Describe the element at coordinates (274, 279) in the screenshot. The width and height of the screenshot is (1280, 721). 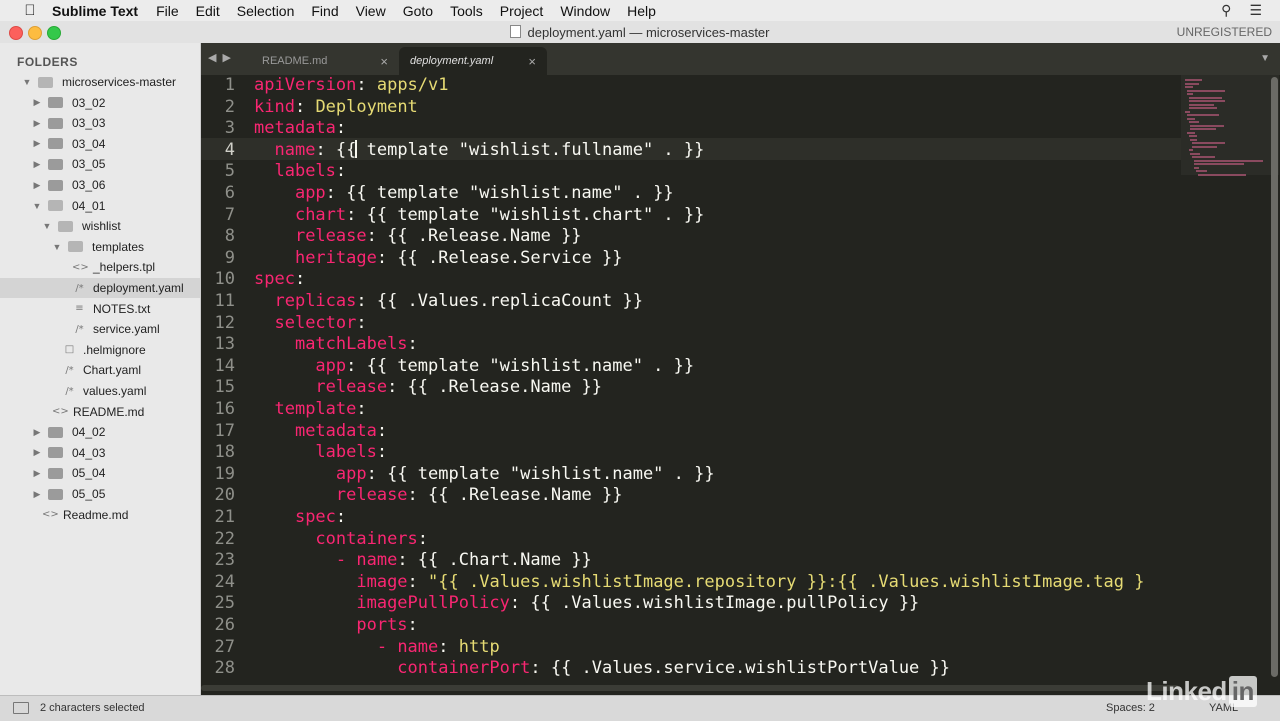
I see `yaml-key: spec` at that location.